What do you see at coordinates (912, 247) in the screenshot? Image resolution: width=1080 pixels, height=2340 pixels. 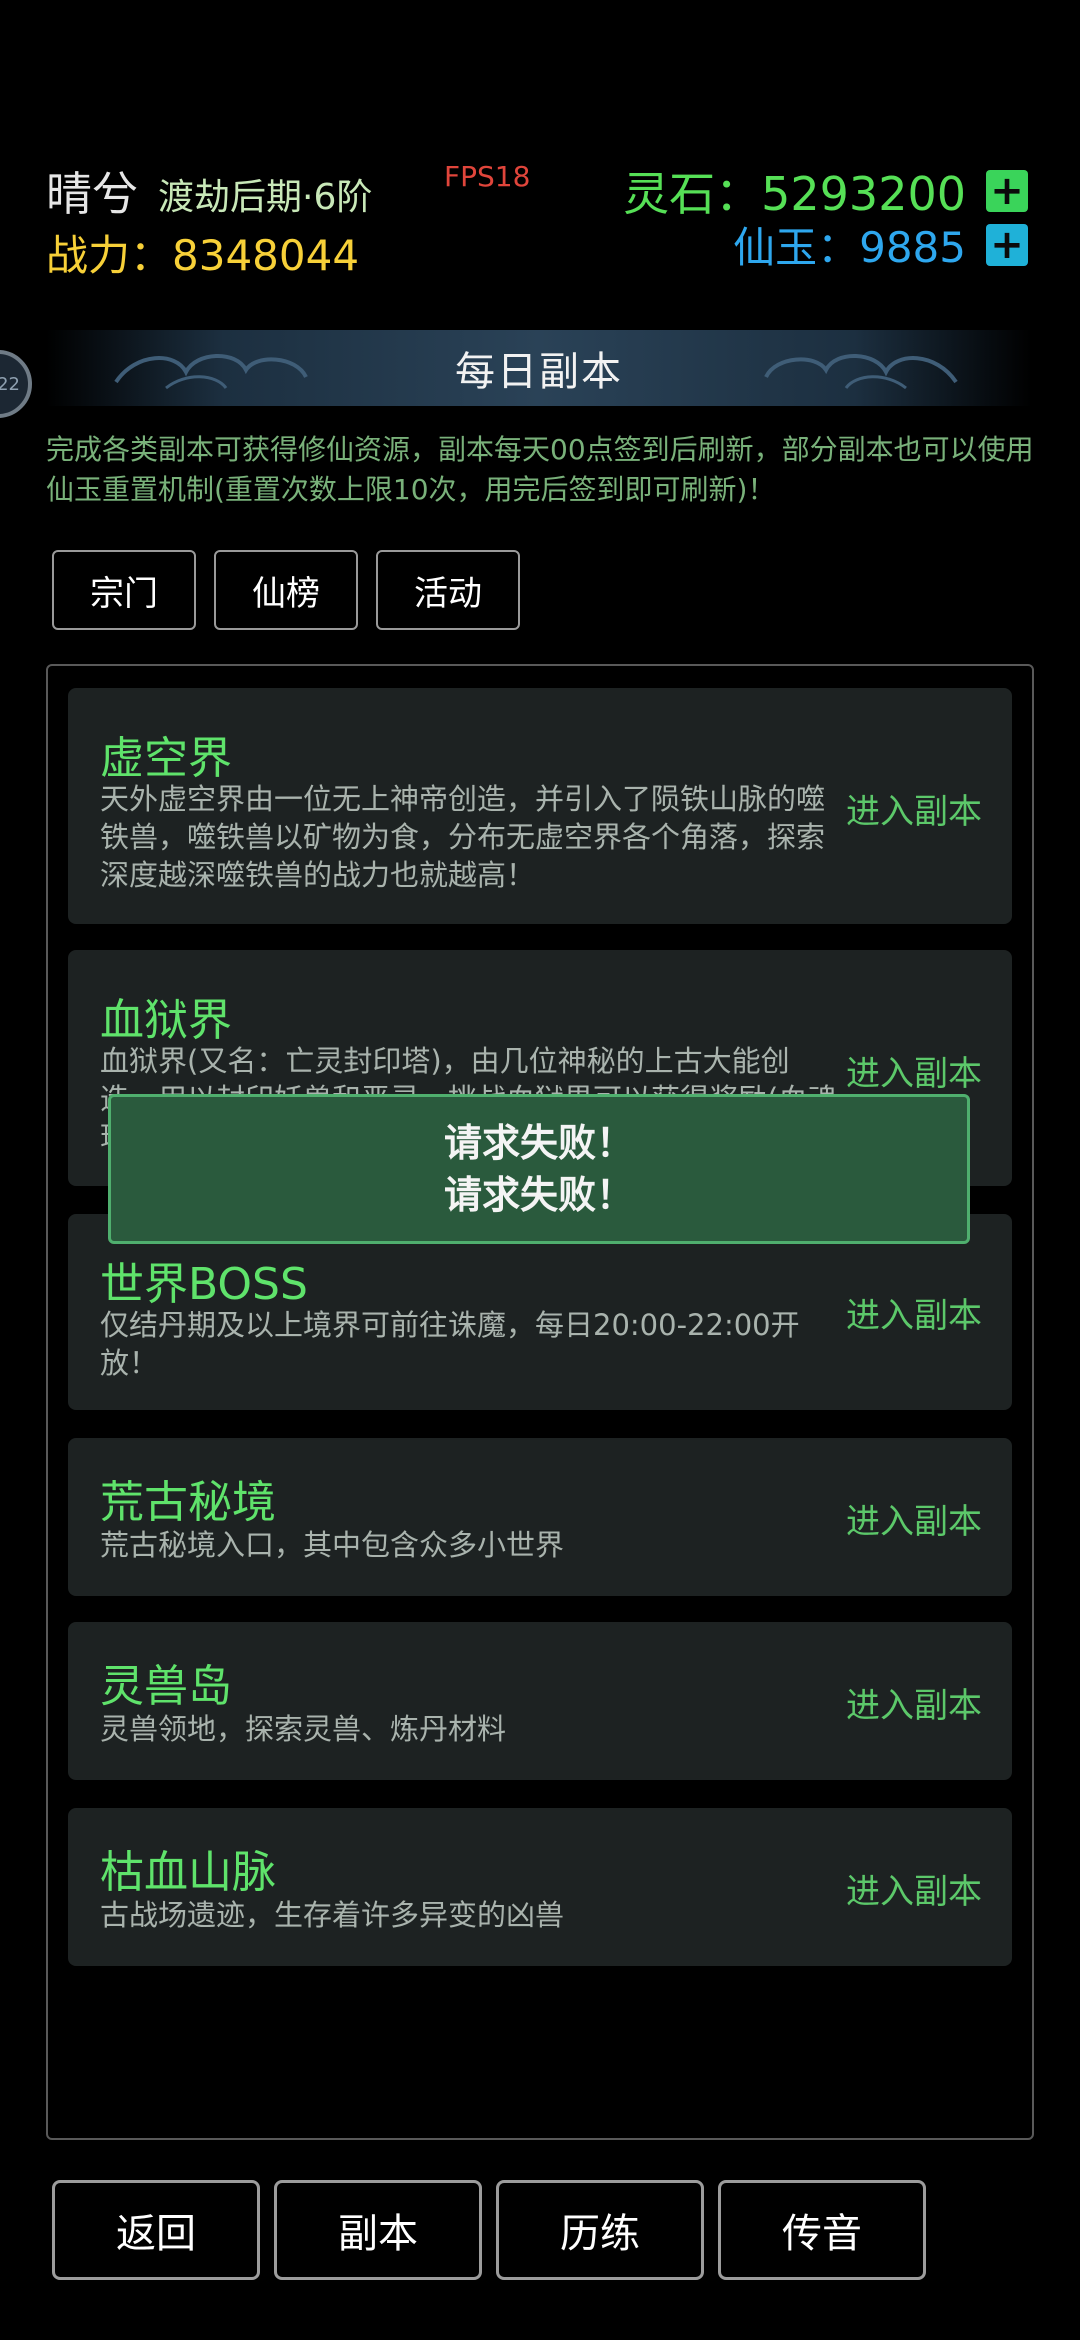 I see `jade-value: 9885` at bounding box center [912, 247].